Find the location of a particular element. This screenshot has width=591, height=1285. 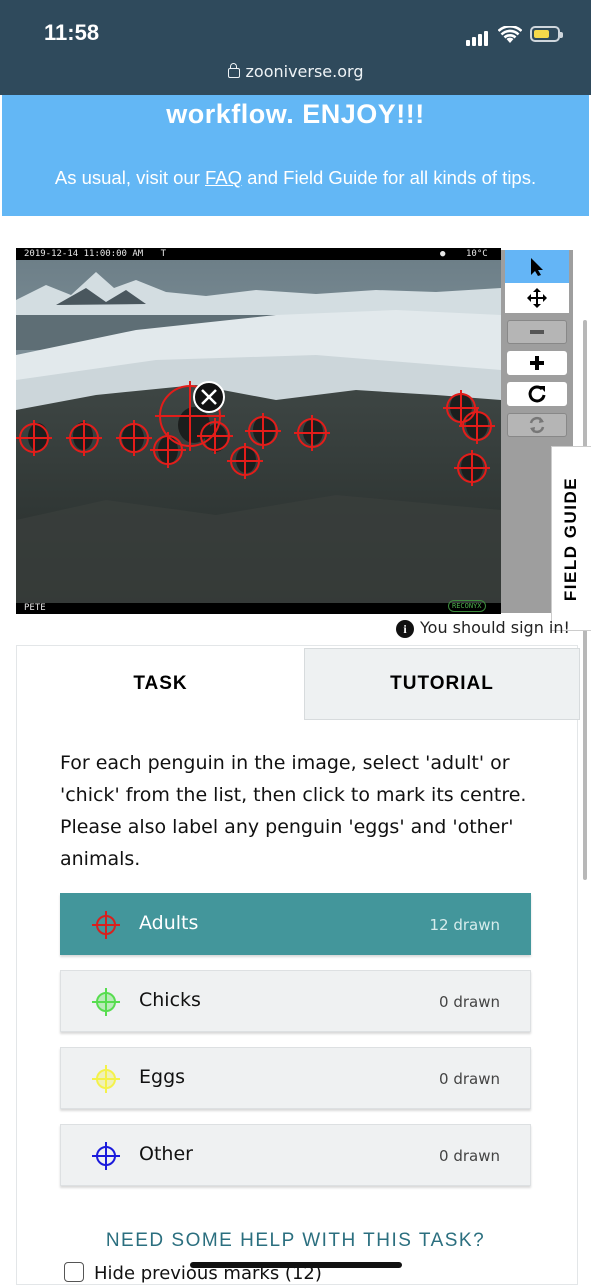

move-arrows-icon is located at coordinates (537, 298).